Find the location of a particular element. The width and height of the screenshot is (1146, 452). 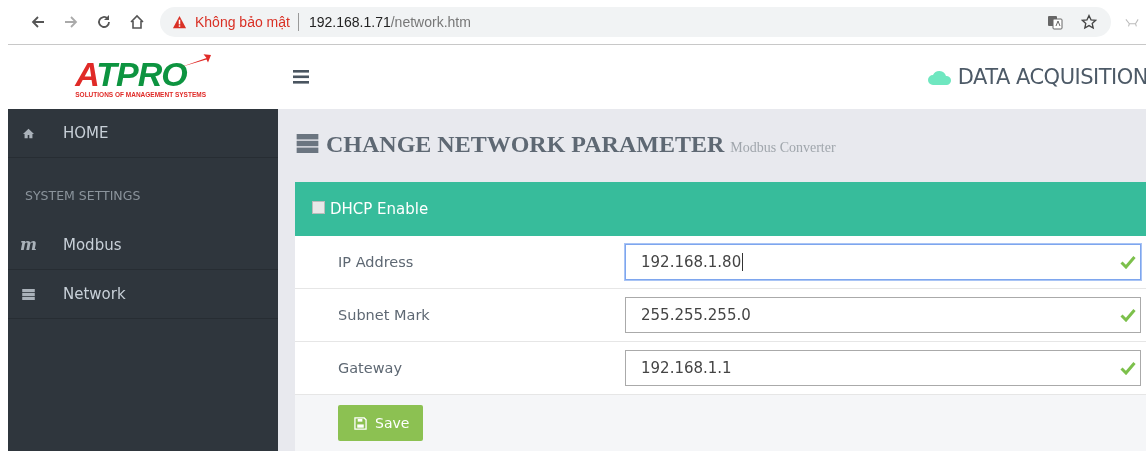

page-subtitle: Modbus Converter is located at coordinates (783, 148).